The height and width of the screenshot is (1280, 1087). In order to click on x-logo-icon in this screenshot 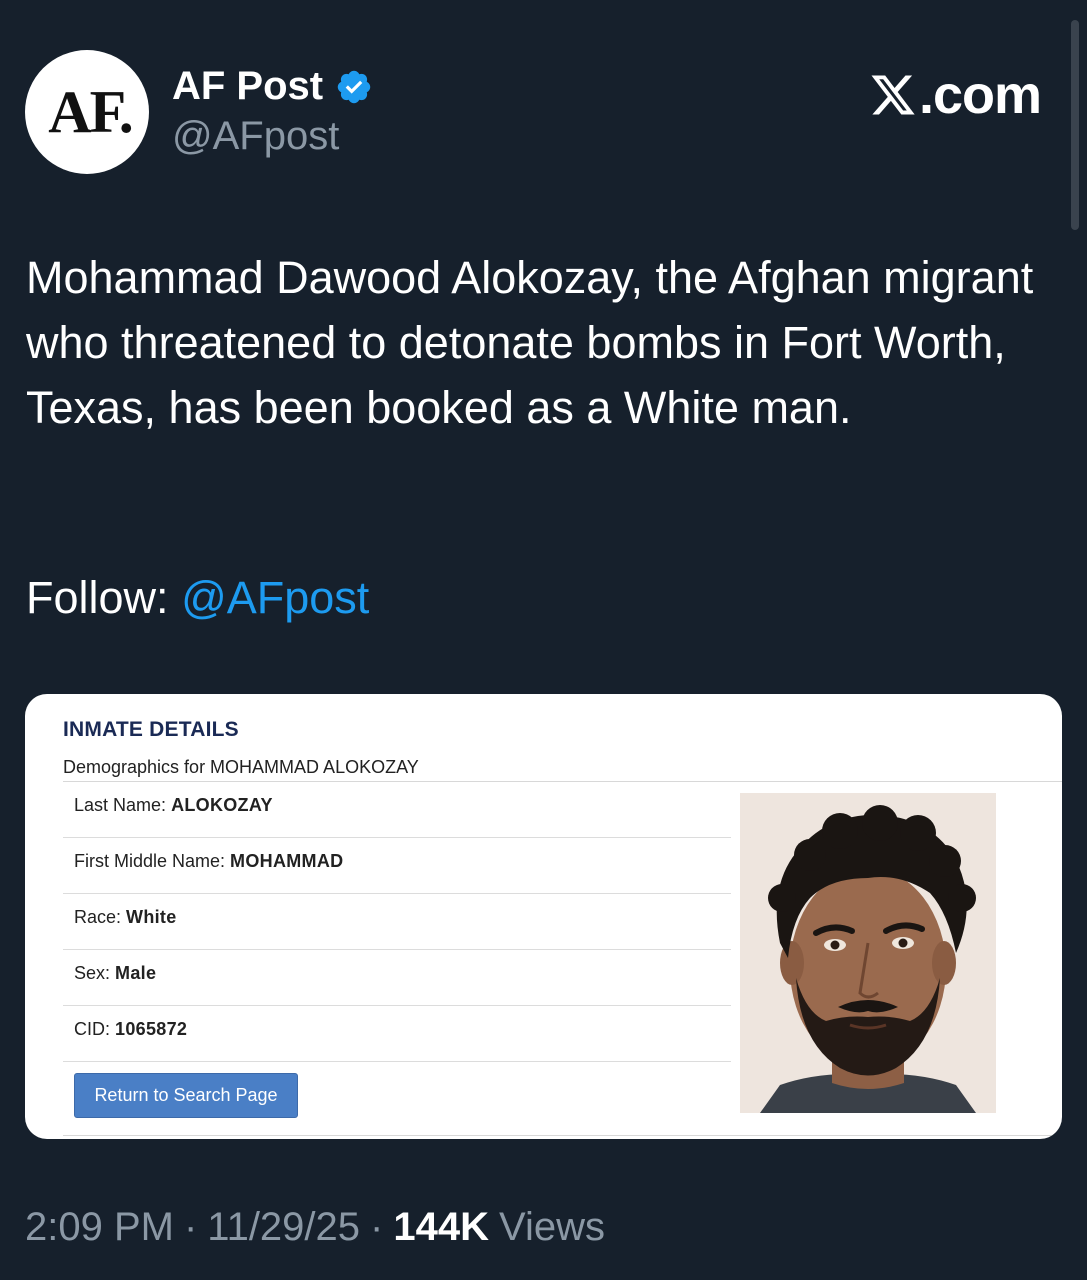, I will do `click(893, 95)`.